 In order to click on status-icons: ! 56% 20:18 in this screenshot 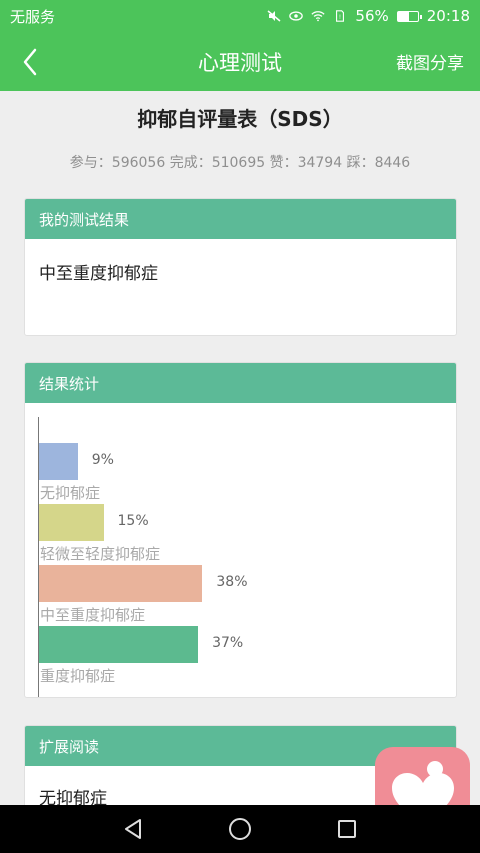, I will do `click(368, 16)`.